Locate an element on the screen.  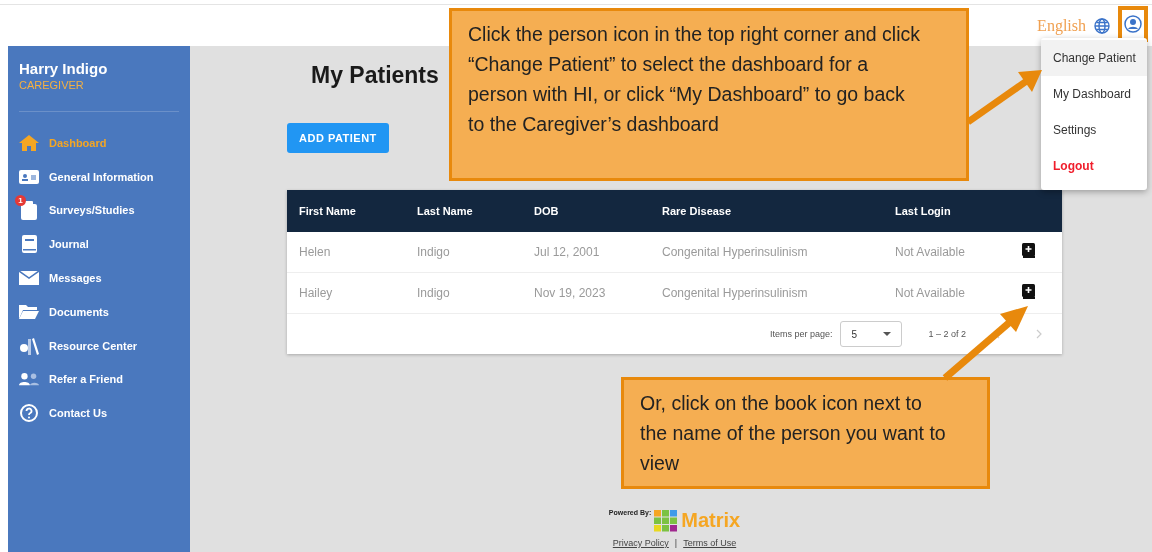
person-icon is located at coordinates (1133, 23).